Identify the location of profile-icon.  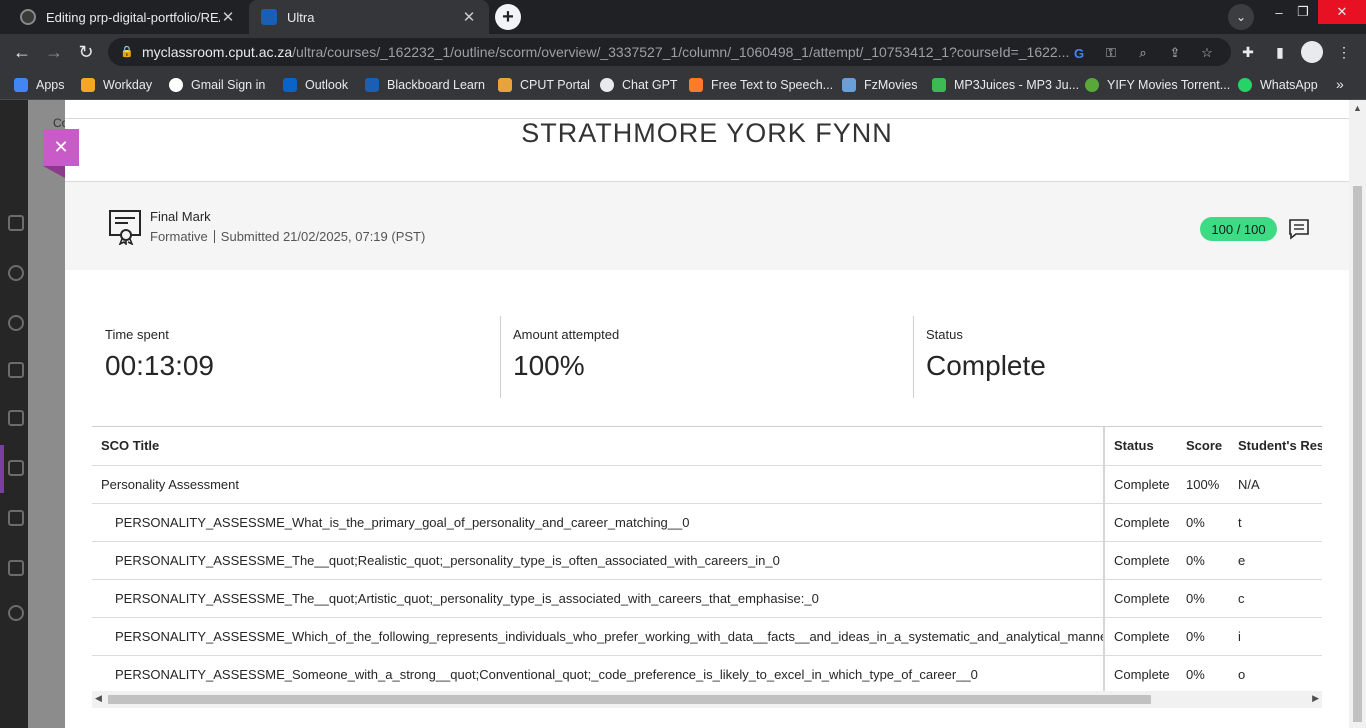
(16, 273).